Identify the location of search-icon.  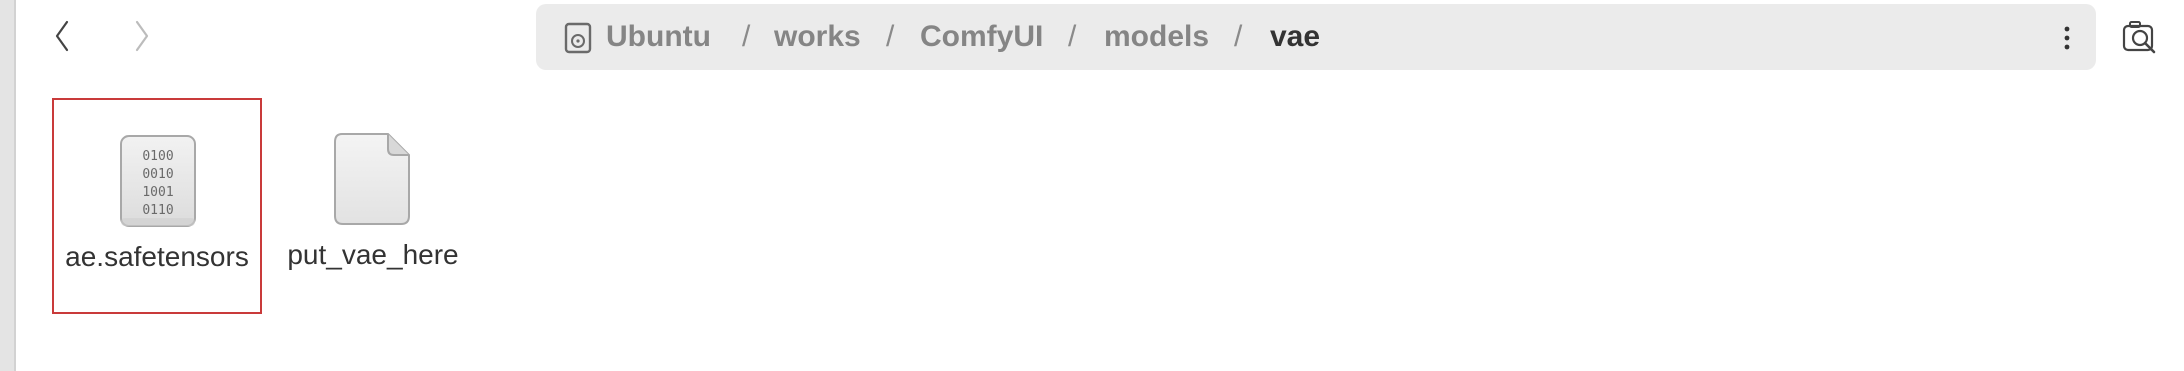
(2139, 37).